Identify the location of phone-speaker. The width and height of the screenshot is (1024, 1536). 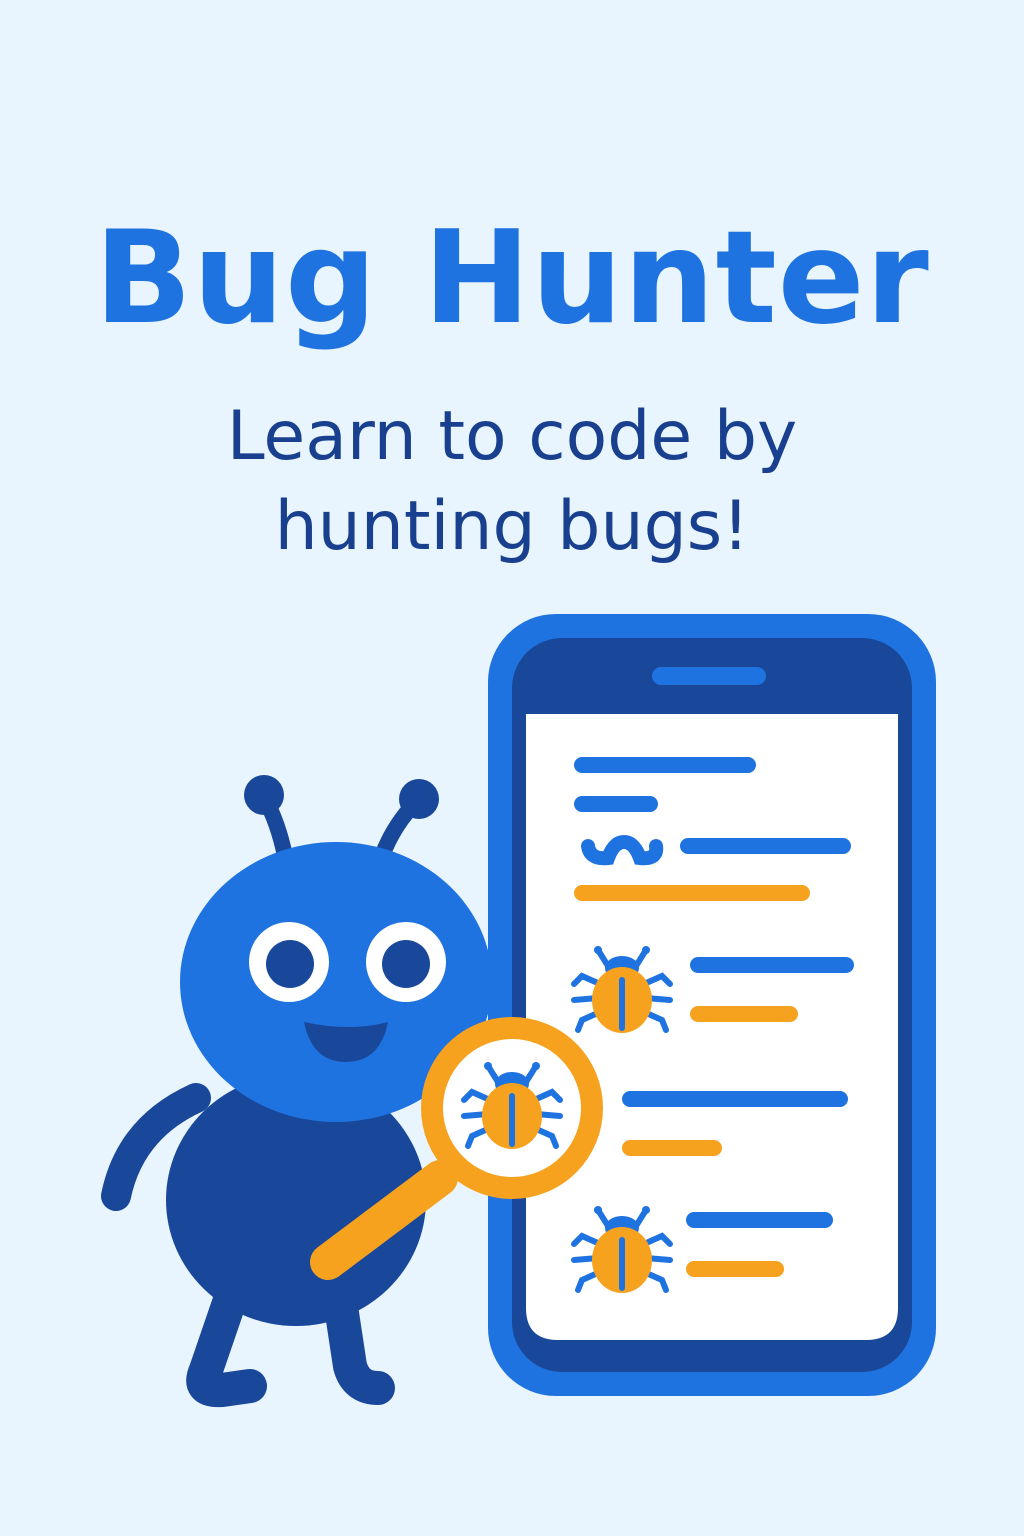
(709, 676).